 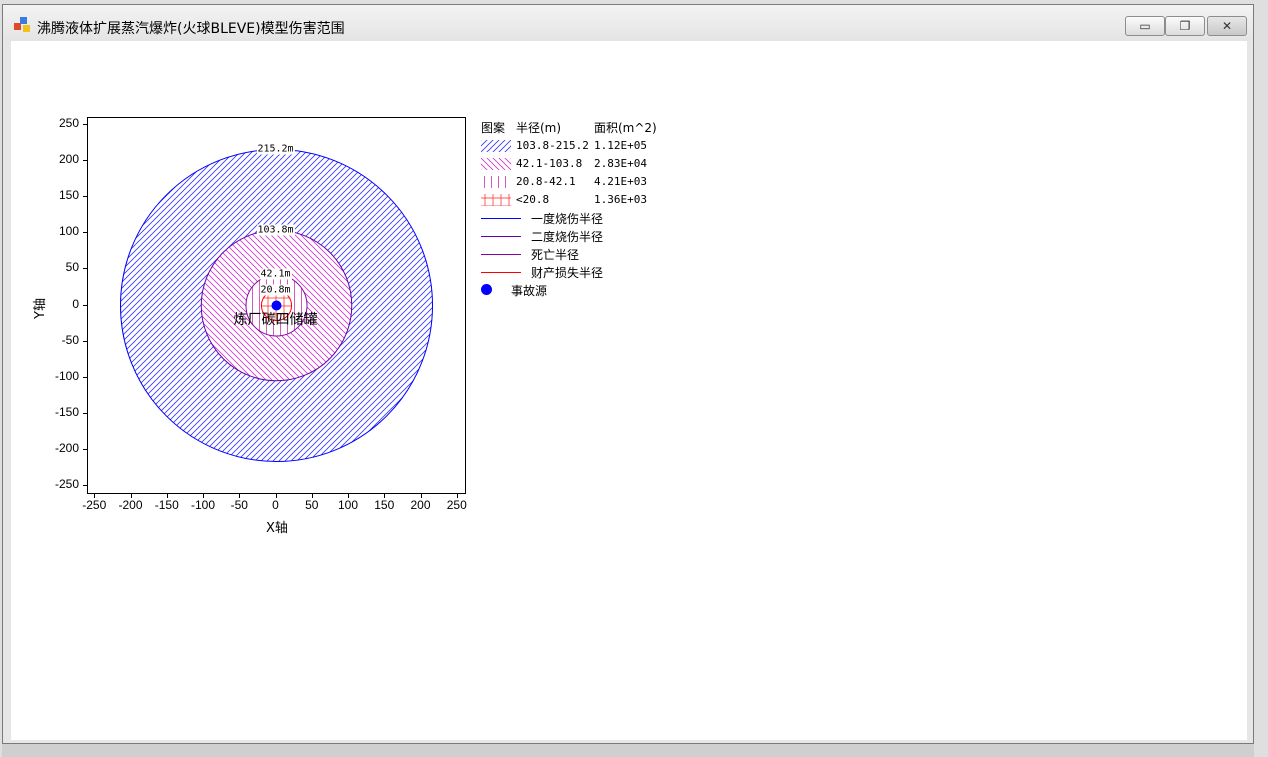 What do you see at coordinates (40, 308) in the screenshot?
I see `y-axis-label: Y轴` at bounding box center [40, 308].